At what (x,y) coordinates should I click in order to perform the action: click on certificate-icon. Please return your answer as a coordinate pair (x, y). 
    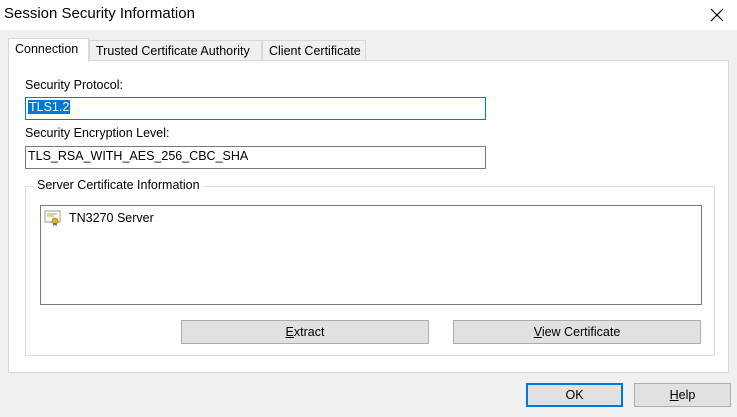
    Looking at the image, I should click on (52, 218).